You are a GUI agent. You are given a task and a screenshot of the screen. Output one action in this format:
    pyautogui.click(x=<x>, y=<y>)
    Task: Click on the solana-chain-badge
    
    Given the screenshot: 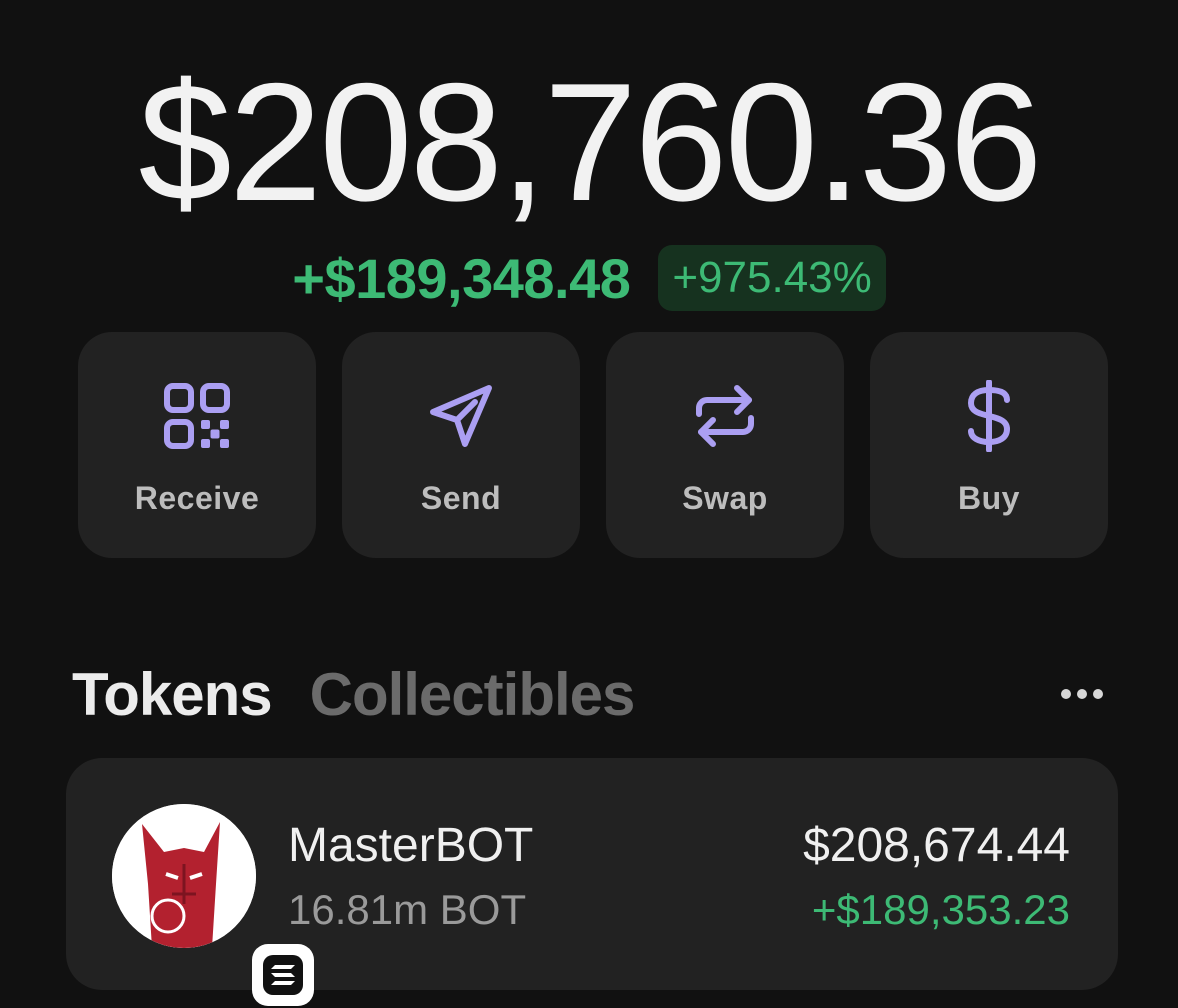 What is the action you would take?
    pyautogui.click(x=283, y=975)
    